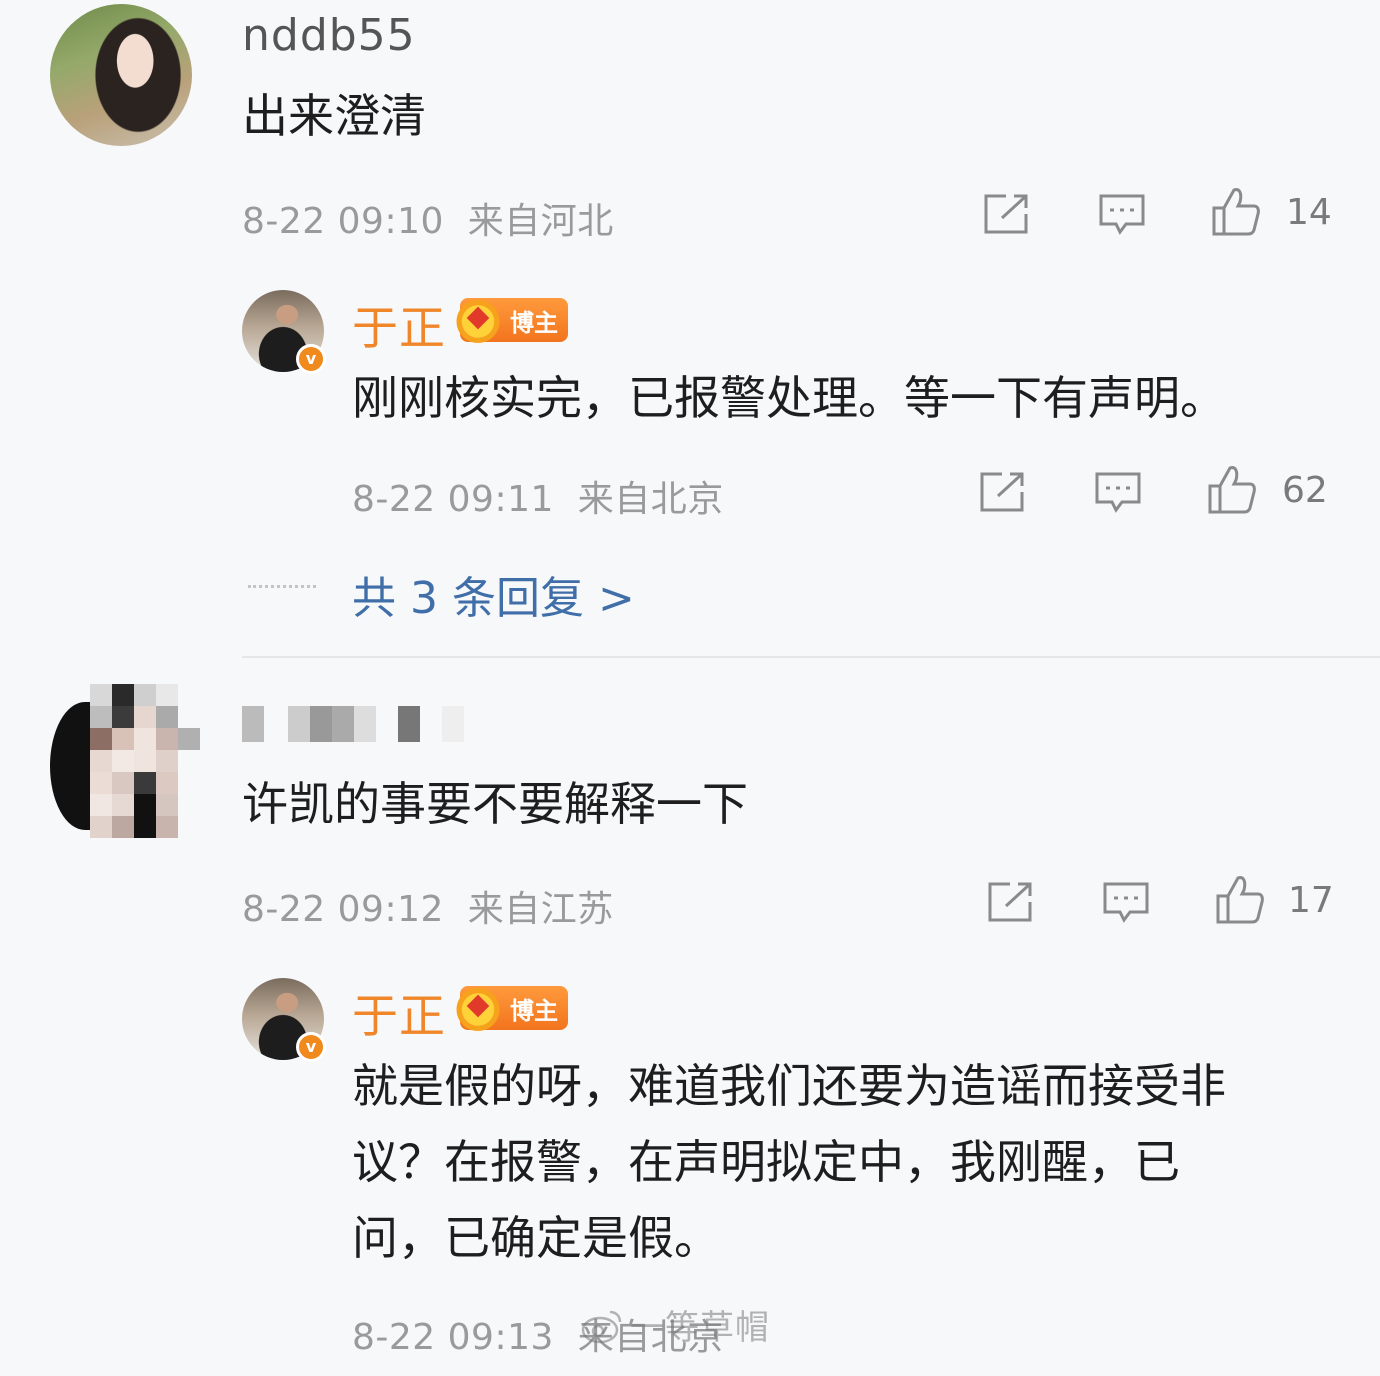  I want to click on view-replies-link: 共 3 条回复 >, so click(493, 594).